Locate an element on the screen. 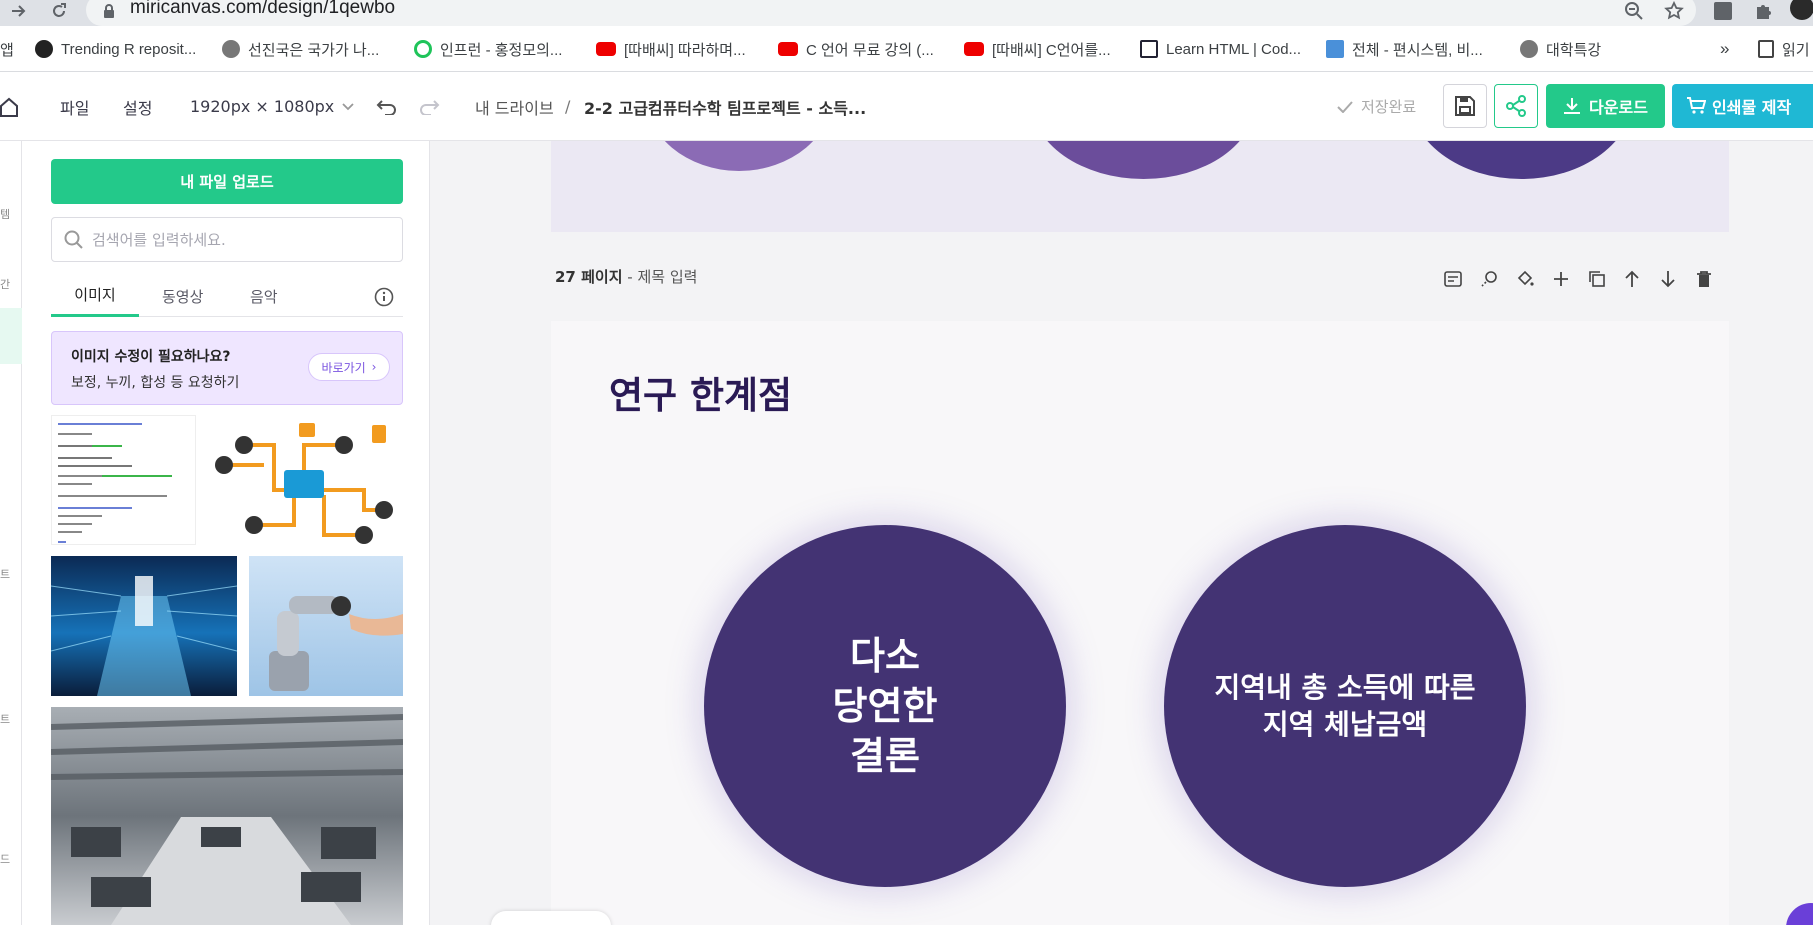  circle-text: 지역내 총 소득에 따른 지역 체납금액 is located at coordinates (1345, 706).